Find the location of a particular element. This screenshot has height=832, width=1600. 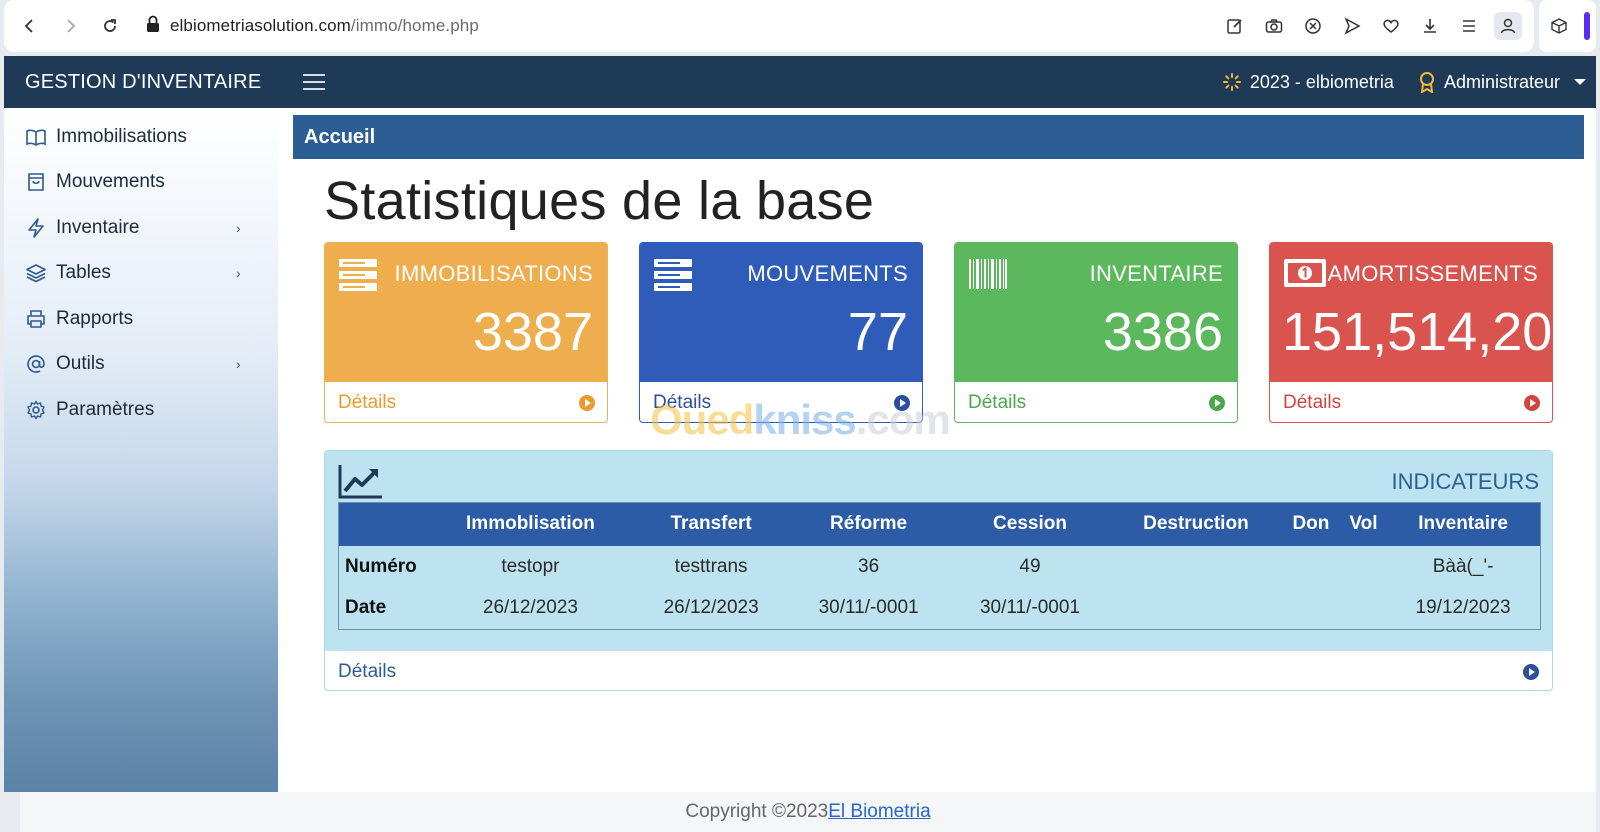

forward-button is located at coordinates (70, 26).